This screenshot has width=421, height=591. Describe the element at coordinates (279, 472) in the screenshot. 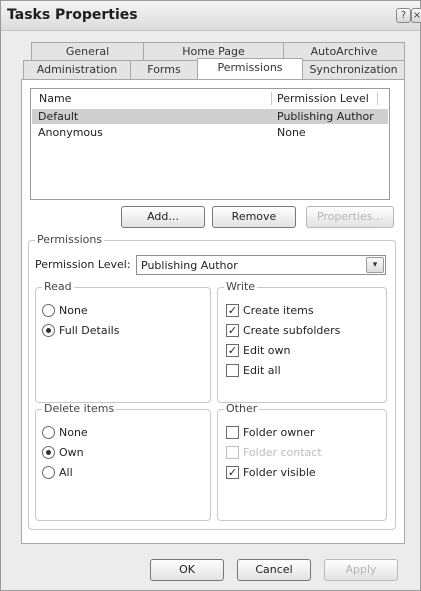

I see `option-label: Folder visible` at that location.